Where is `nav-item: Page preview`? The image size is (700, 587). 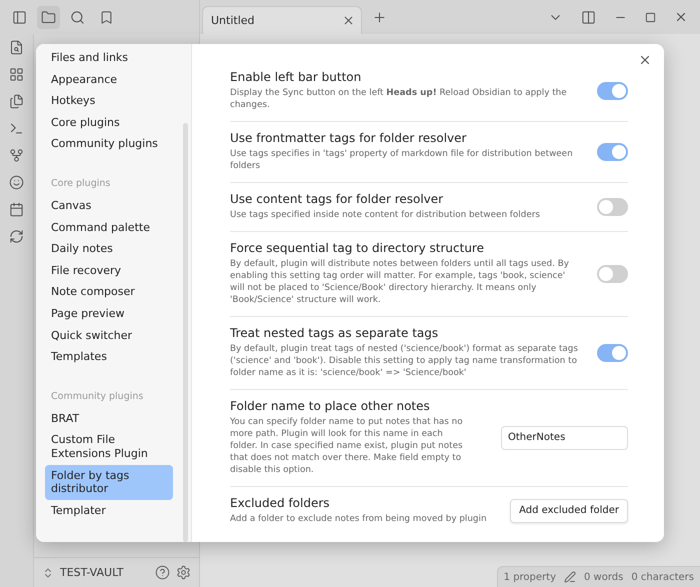 nav-item: Page preview is located at coordinates (109, 313).